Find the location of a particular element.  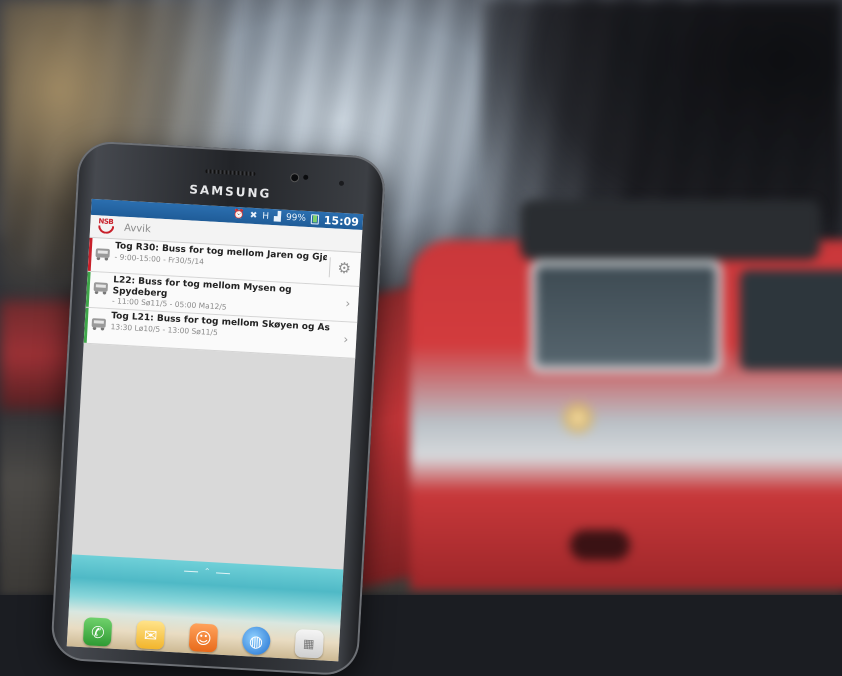

phone-app-icon: ✆ is located at coordinates (98, 632).